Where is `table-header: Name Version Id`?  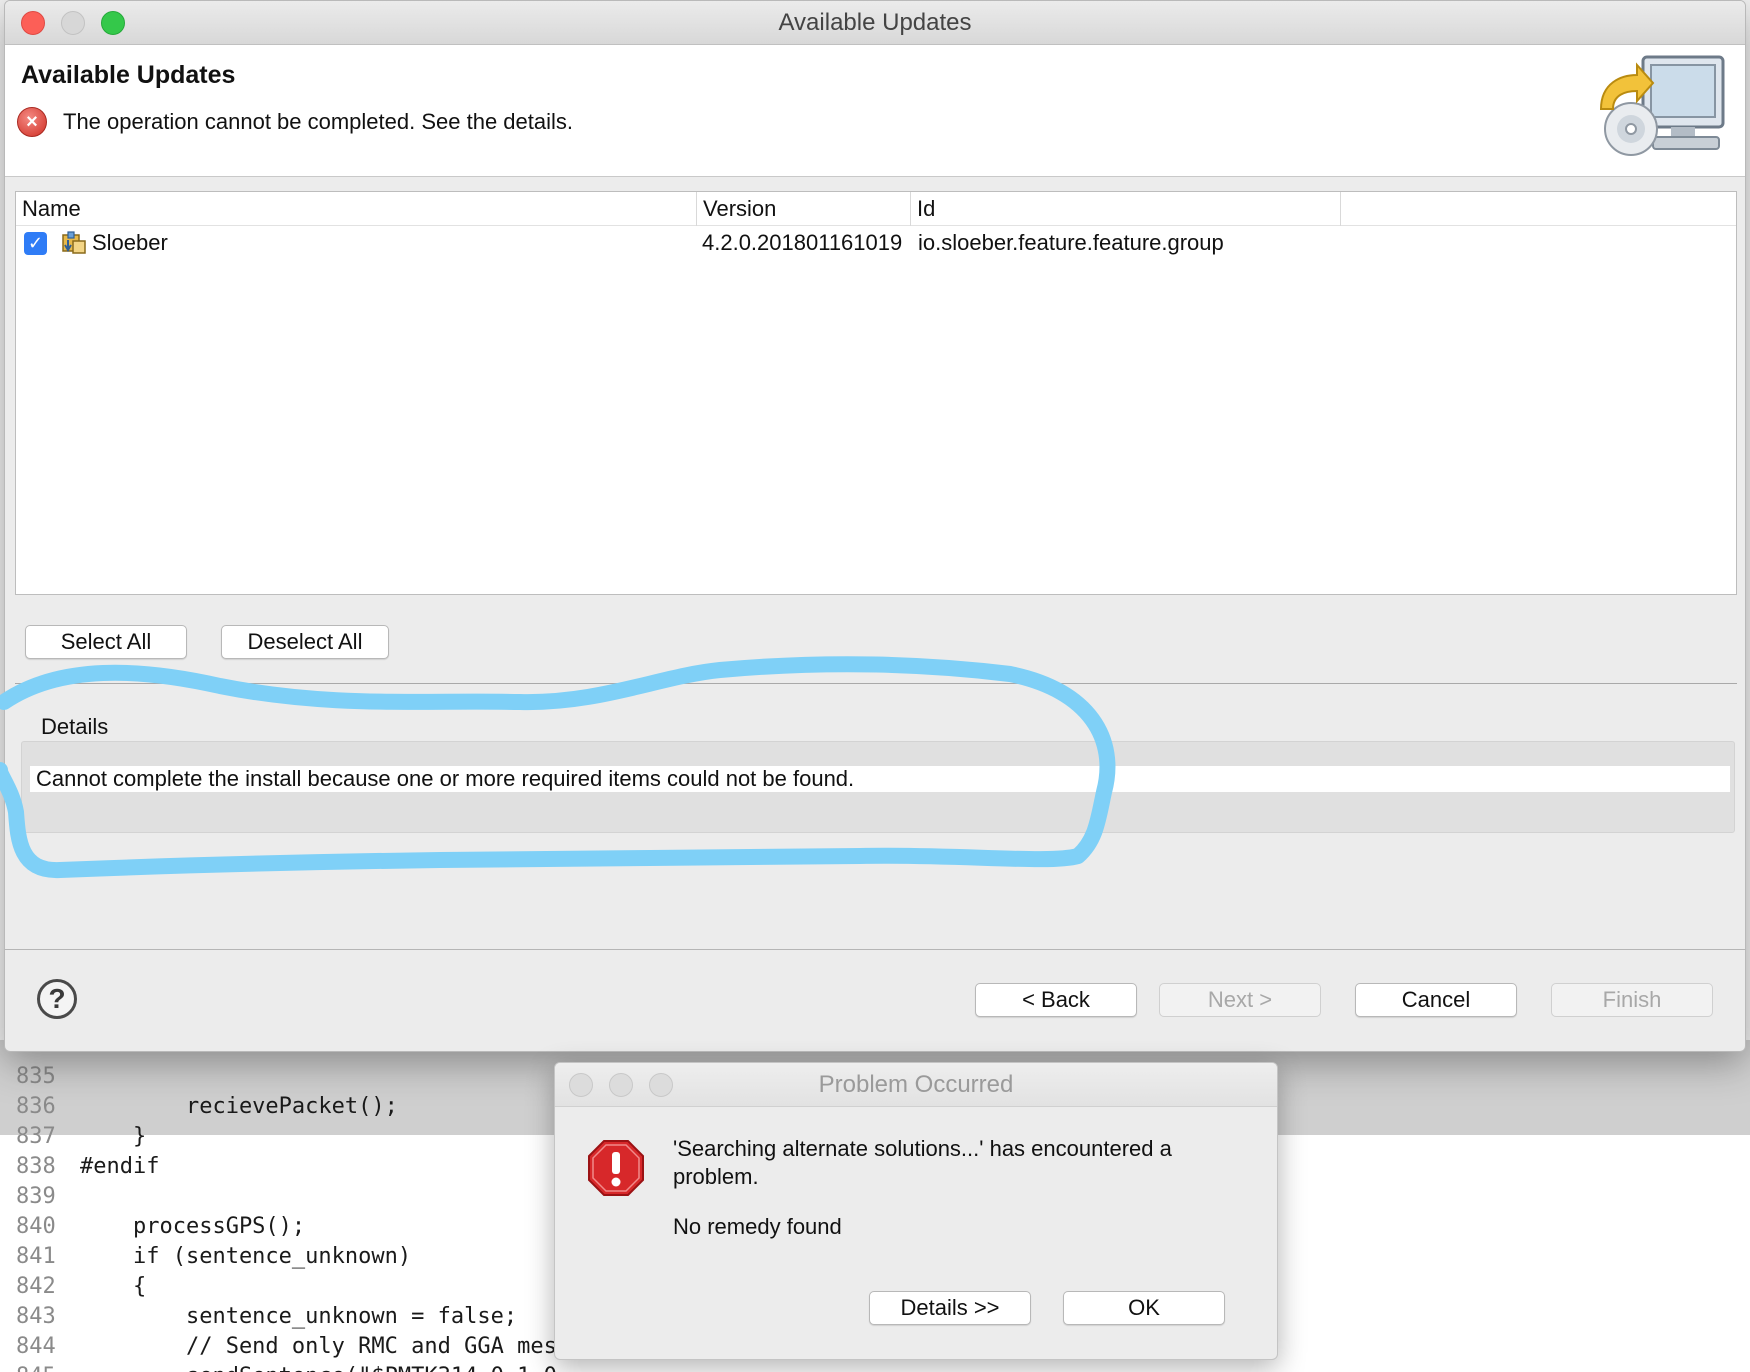
table-header: Name Version Id is located at coordinates (876, 209).